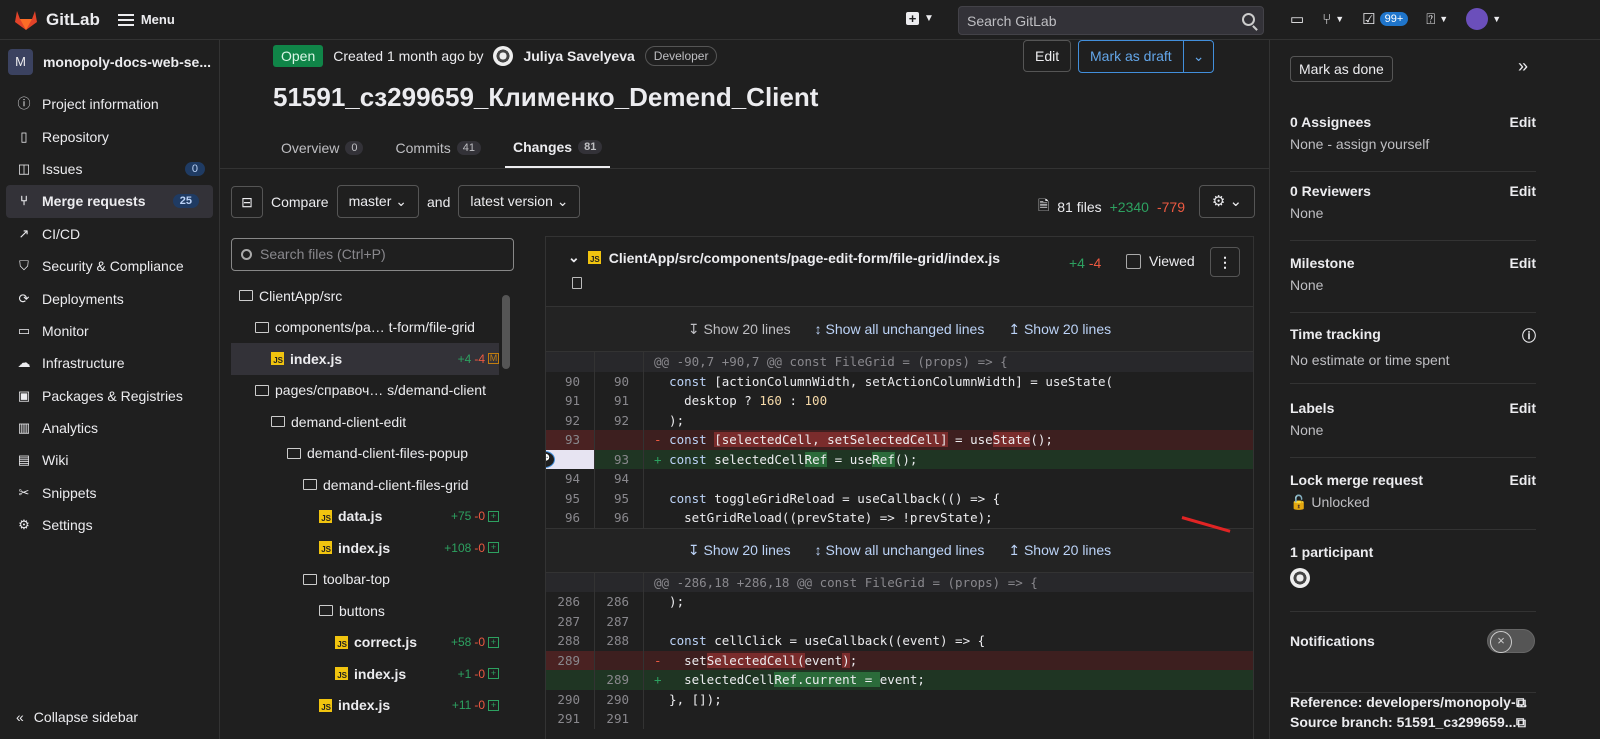 The height and width of the screenshot is (739, 1600). What do you see at coordinates (570, 602) in the screenshot?
I see `old-line-number: 286` at bounding box center [570, 602].